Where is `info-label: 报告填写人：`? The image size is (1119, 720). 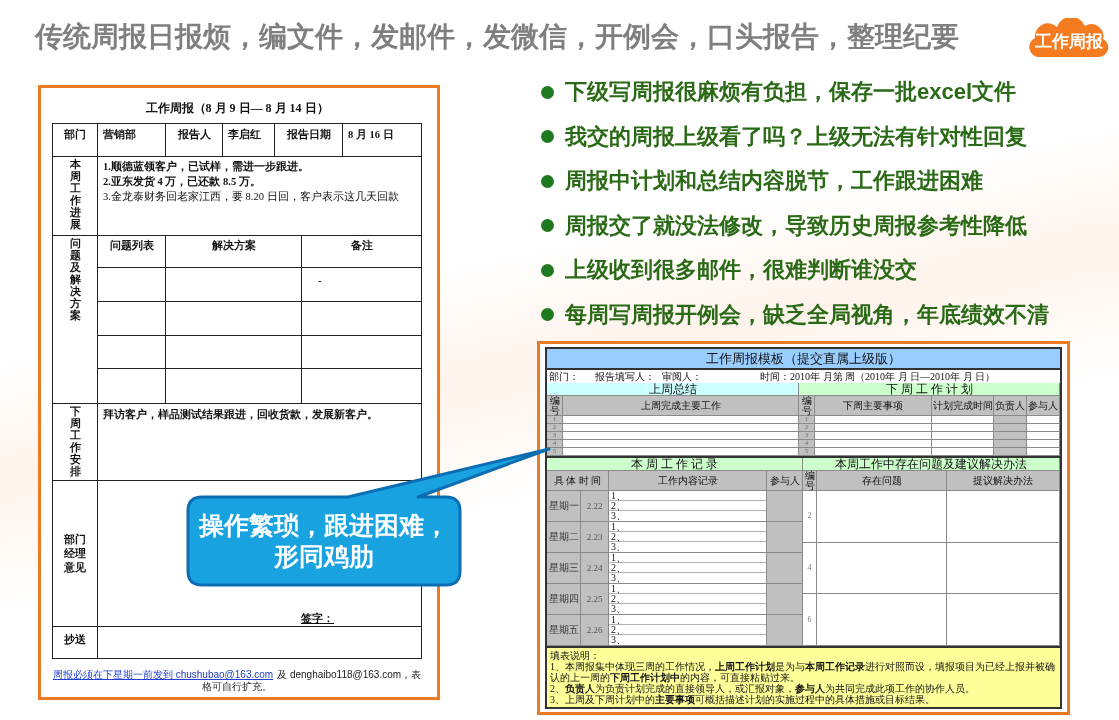
info-label: 报告填写人： is located at coordinates (625, 376).